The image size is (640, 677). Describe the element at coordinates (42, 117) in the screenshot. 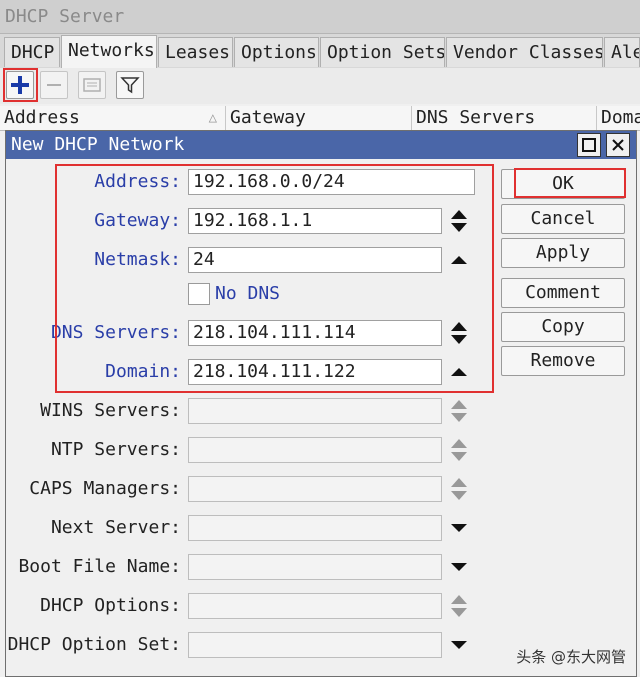

I see `col-address-label: Address` at that location.